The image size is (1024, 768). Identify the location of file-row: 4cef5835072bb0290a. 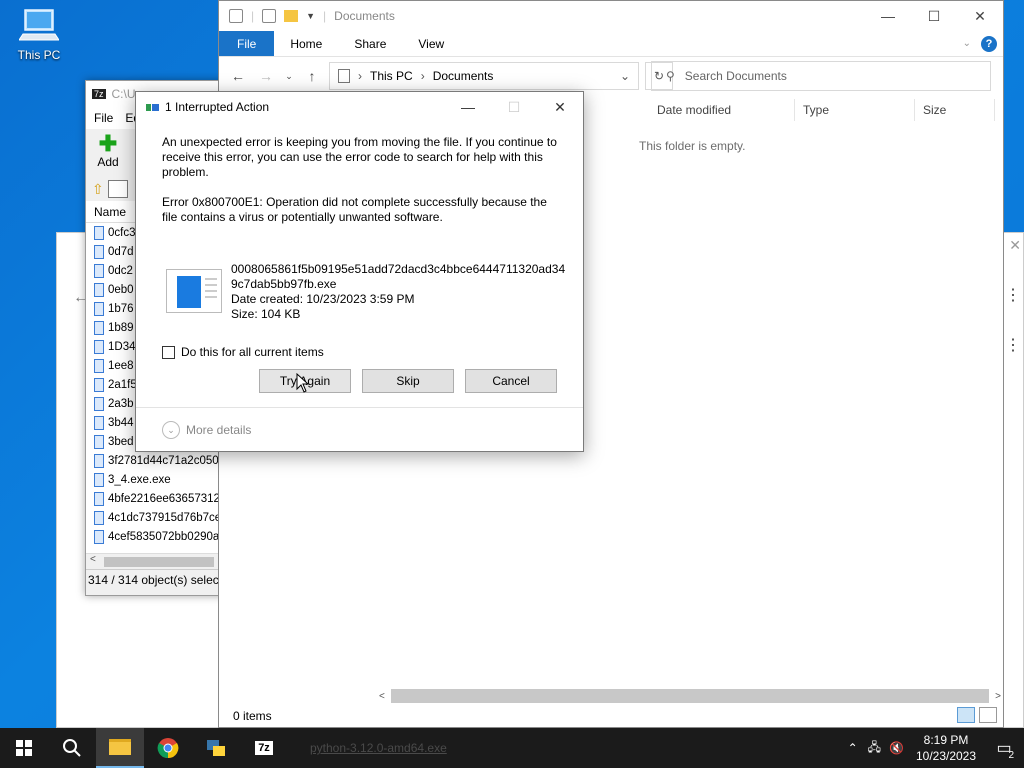
(155, 536).